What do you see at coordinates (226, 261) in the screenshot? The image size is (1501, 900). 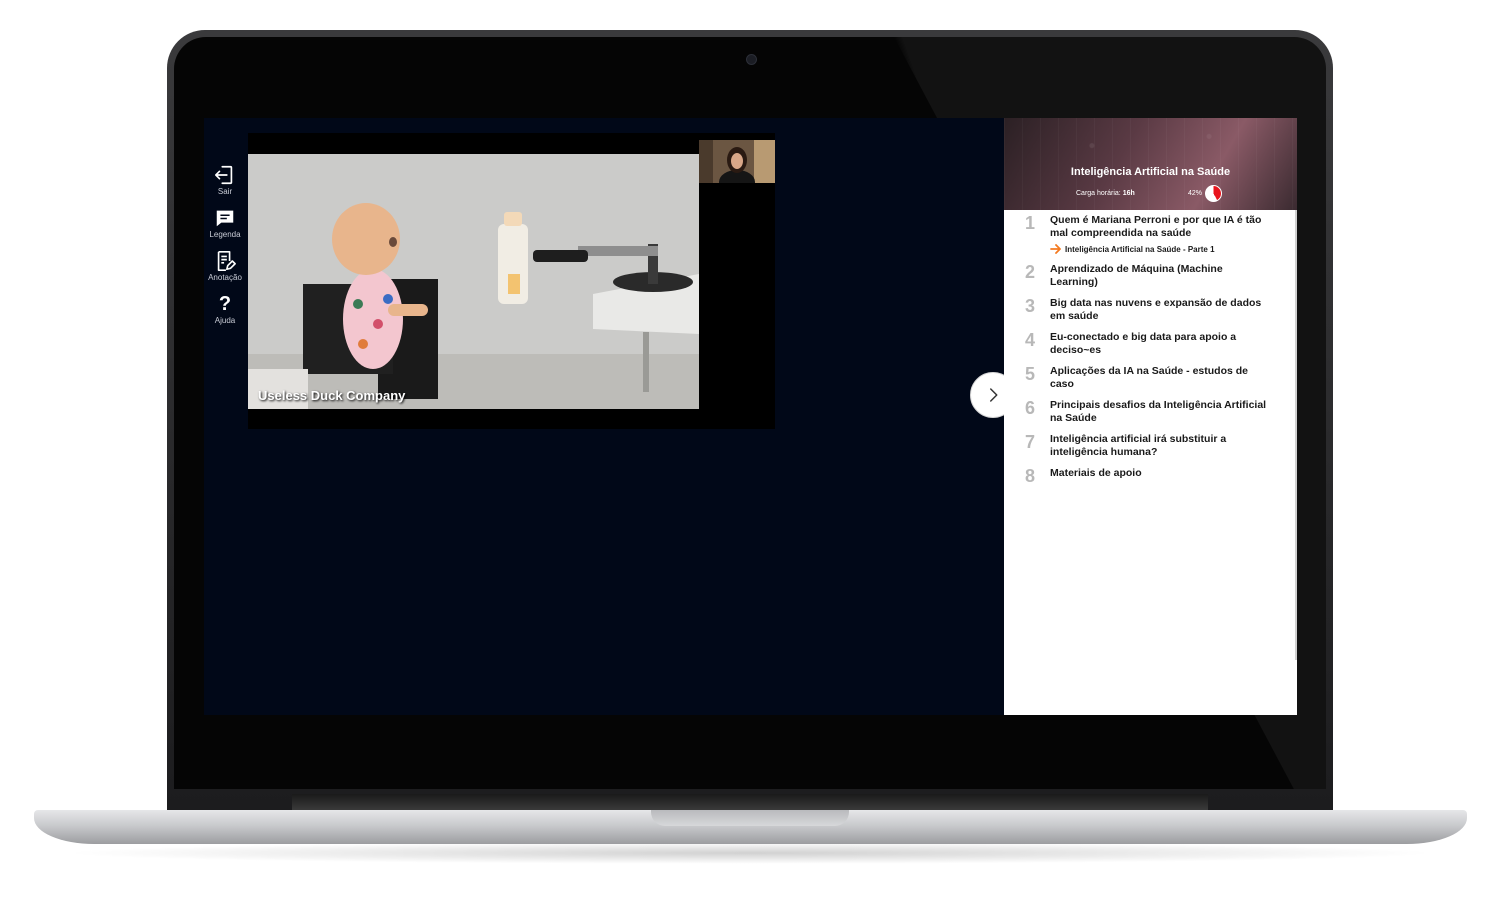 I see `note-icon` at bounding box center [226, 261].